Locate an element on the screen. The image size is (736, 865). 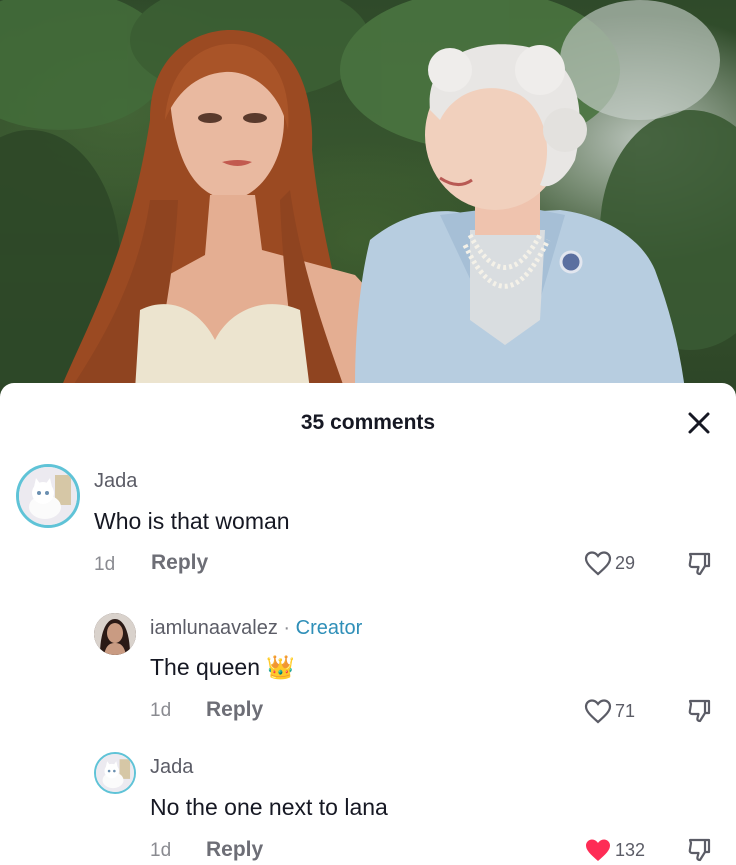
heart-filled-icon is located at coordinates (598, 850).